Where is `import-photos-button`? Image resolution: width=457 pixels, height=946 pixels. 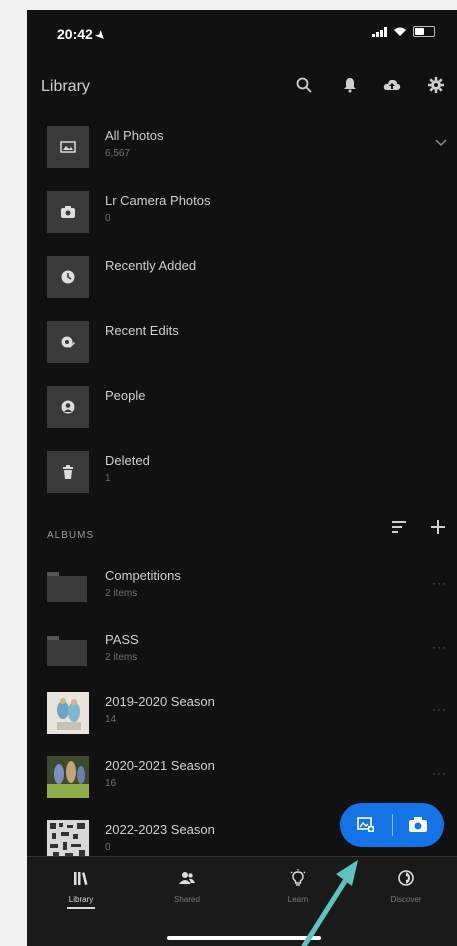 import-photos-button is located at coordinates (366, 825).